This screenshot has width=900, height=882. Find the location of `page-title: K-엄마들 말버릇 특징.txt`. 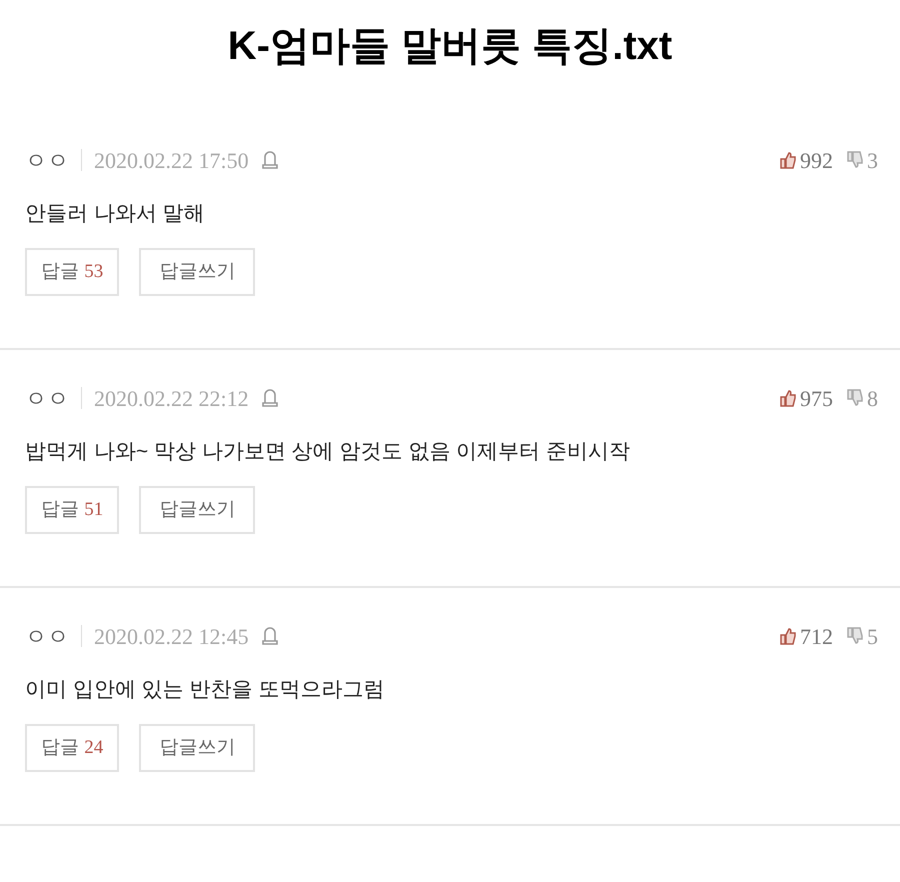

page-title: K-엄마들 말버릇 특징.txt is located at coordinates (450, 46).